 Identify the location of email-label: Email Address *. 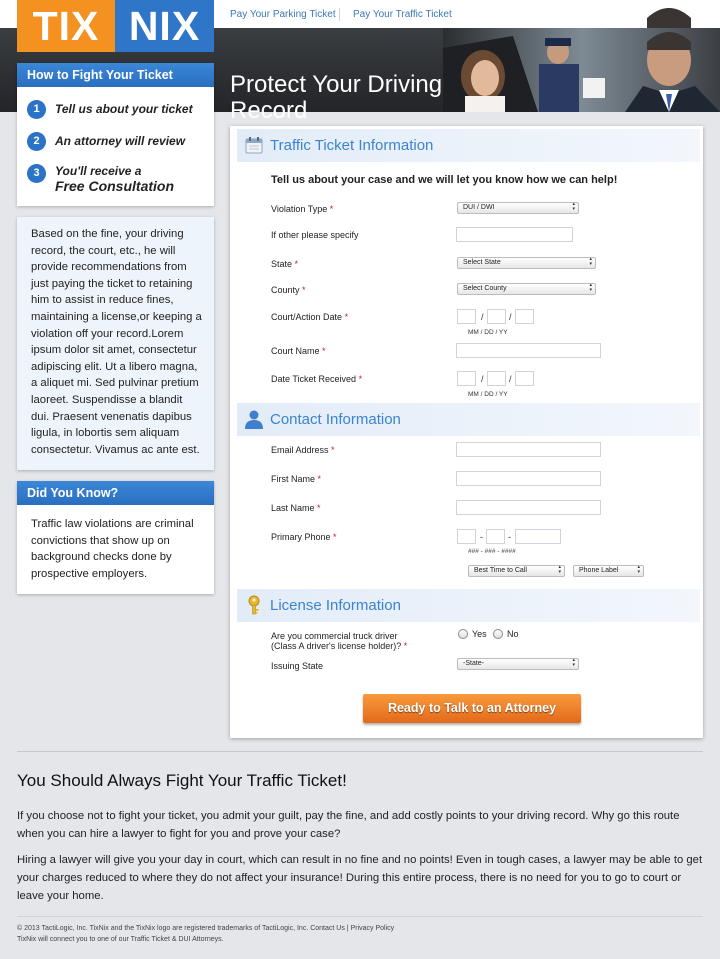
(303, 450).